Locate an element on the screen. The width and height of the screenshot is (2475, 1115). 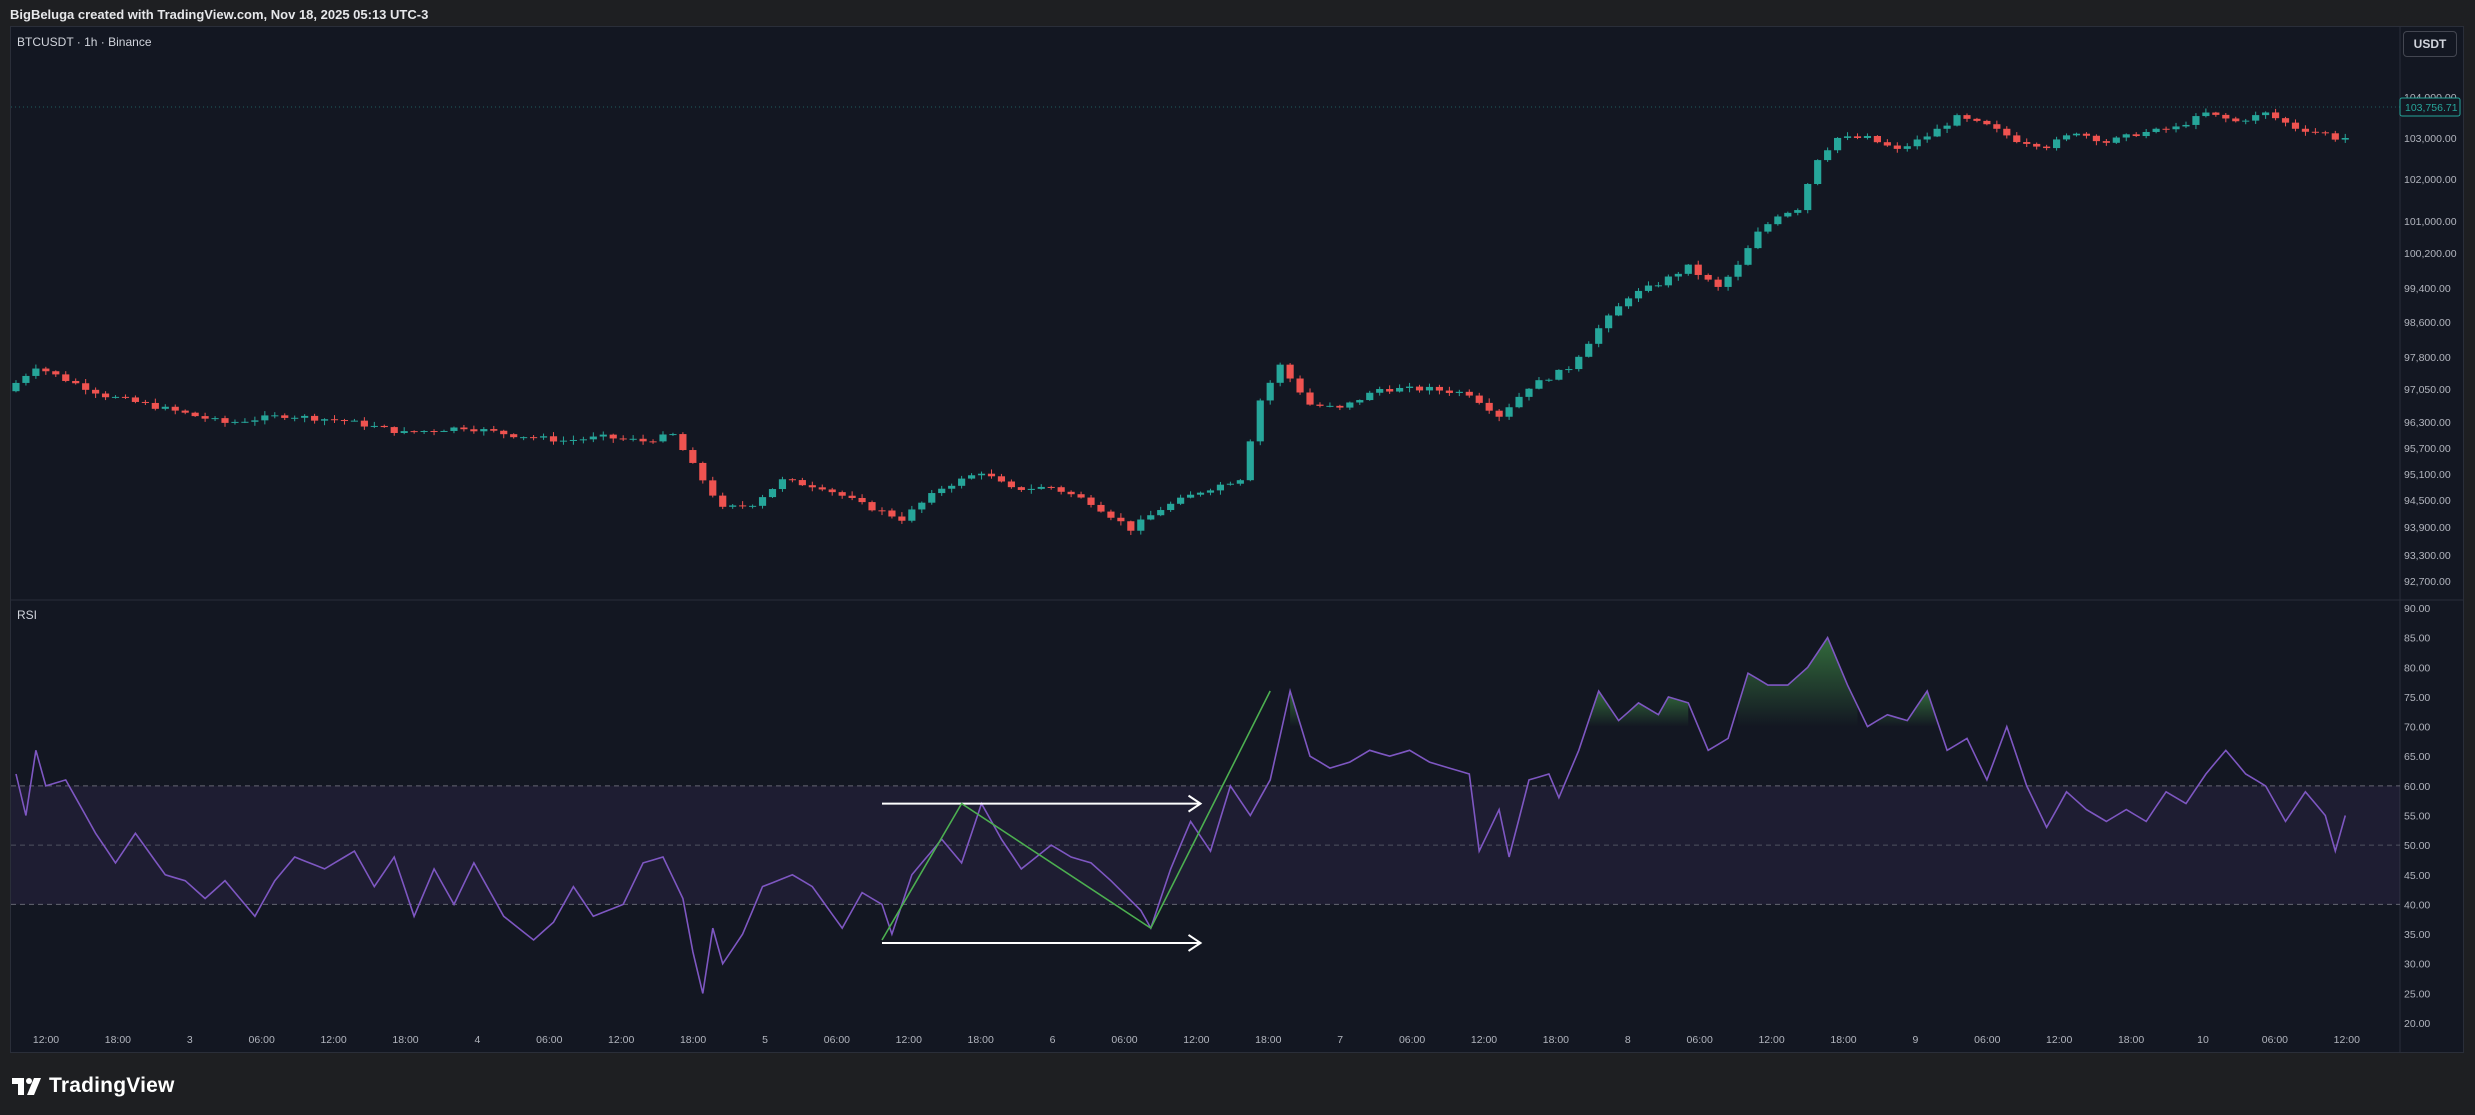
price-axis-label: 97,050.00 is located at coordinates (2427, 390).